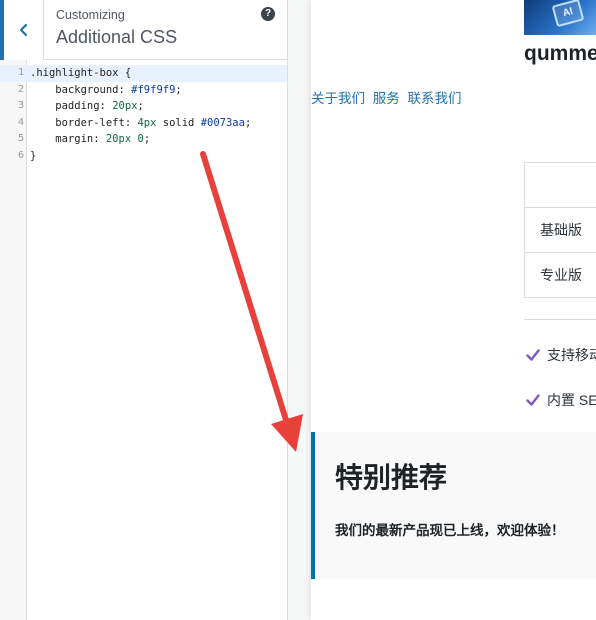 This screenshot has width=596, height=620. I want to click on primary-nav: 关于我们 服务 联系我们, so click(386, 97).